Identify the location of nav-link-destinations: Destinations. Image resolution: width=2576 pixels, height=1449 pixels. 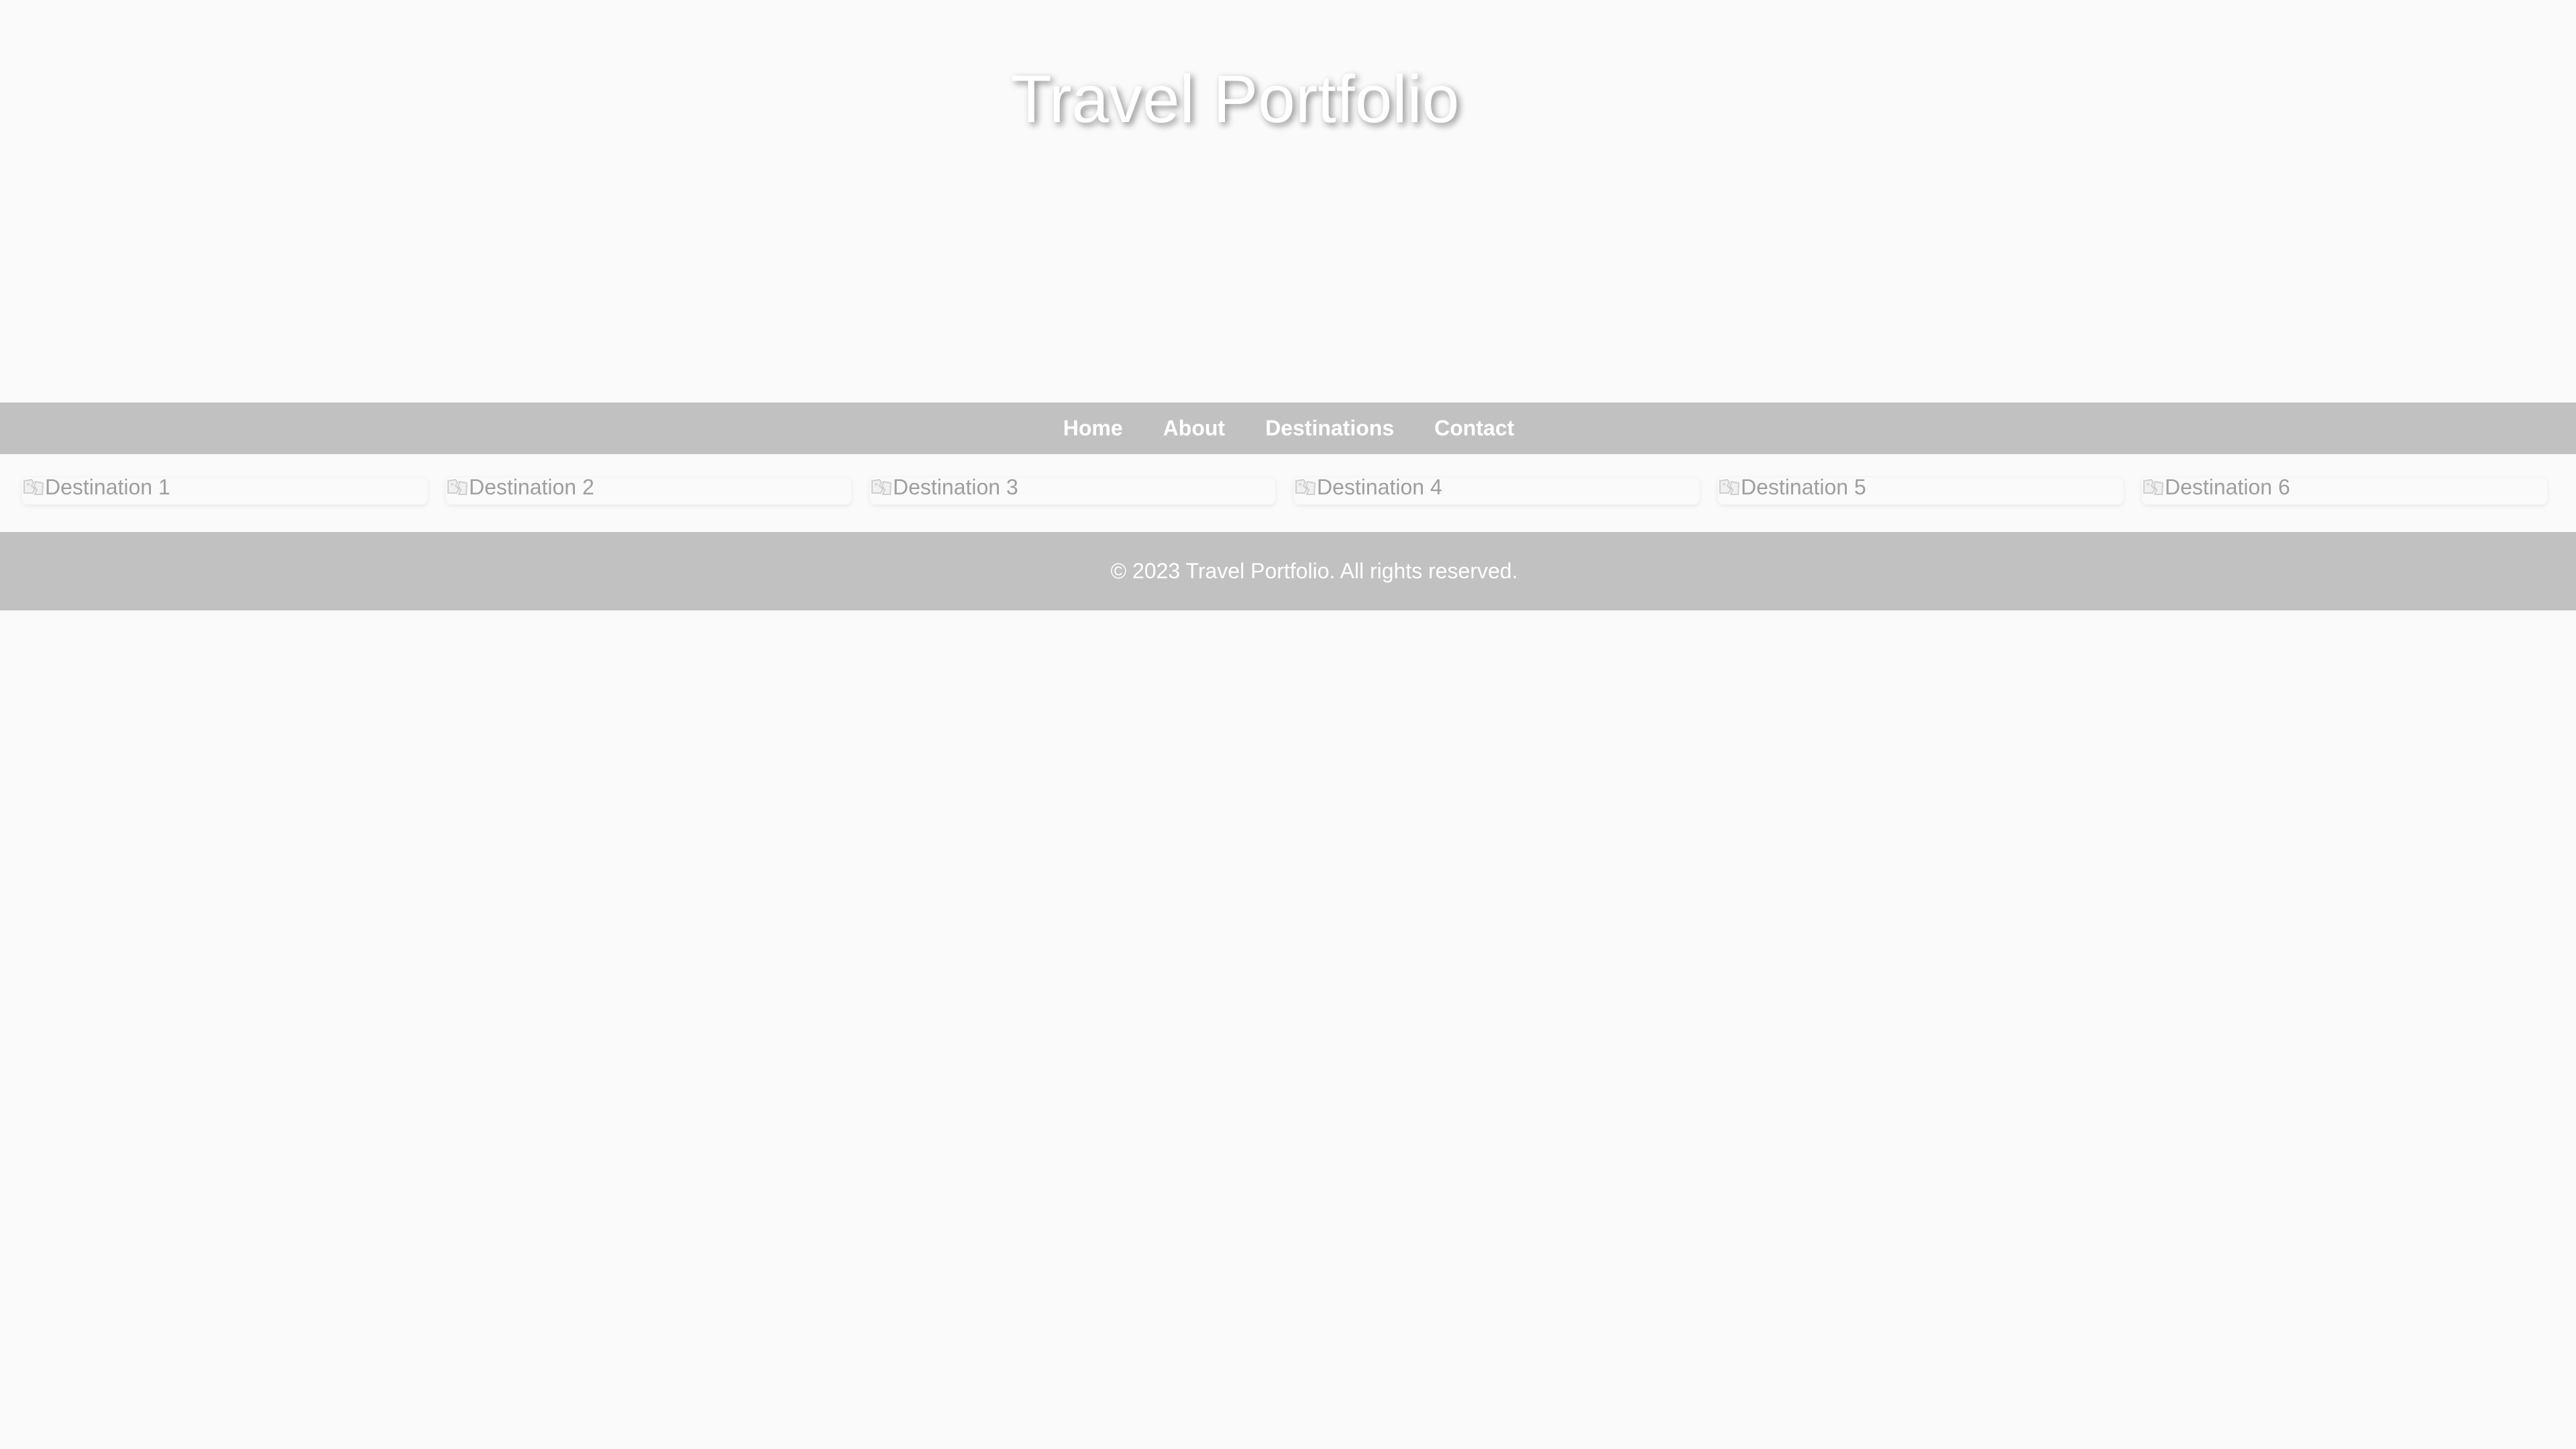
(1329, 428).